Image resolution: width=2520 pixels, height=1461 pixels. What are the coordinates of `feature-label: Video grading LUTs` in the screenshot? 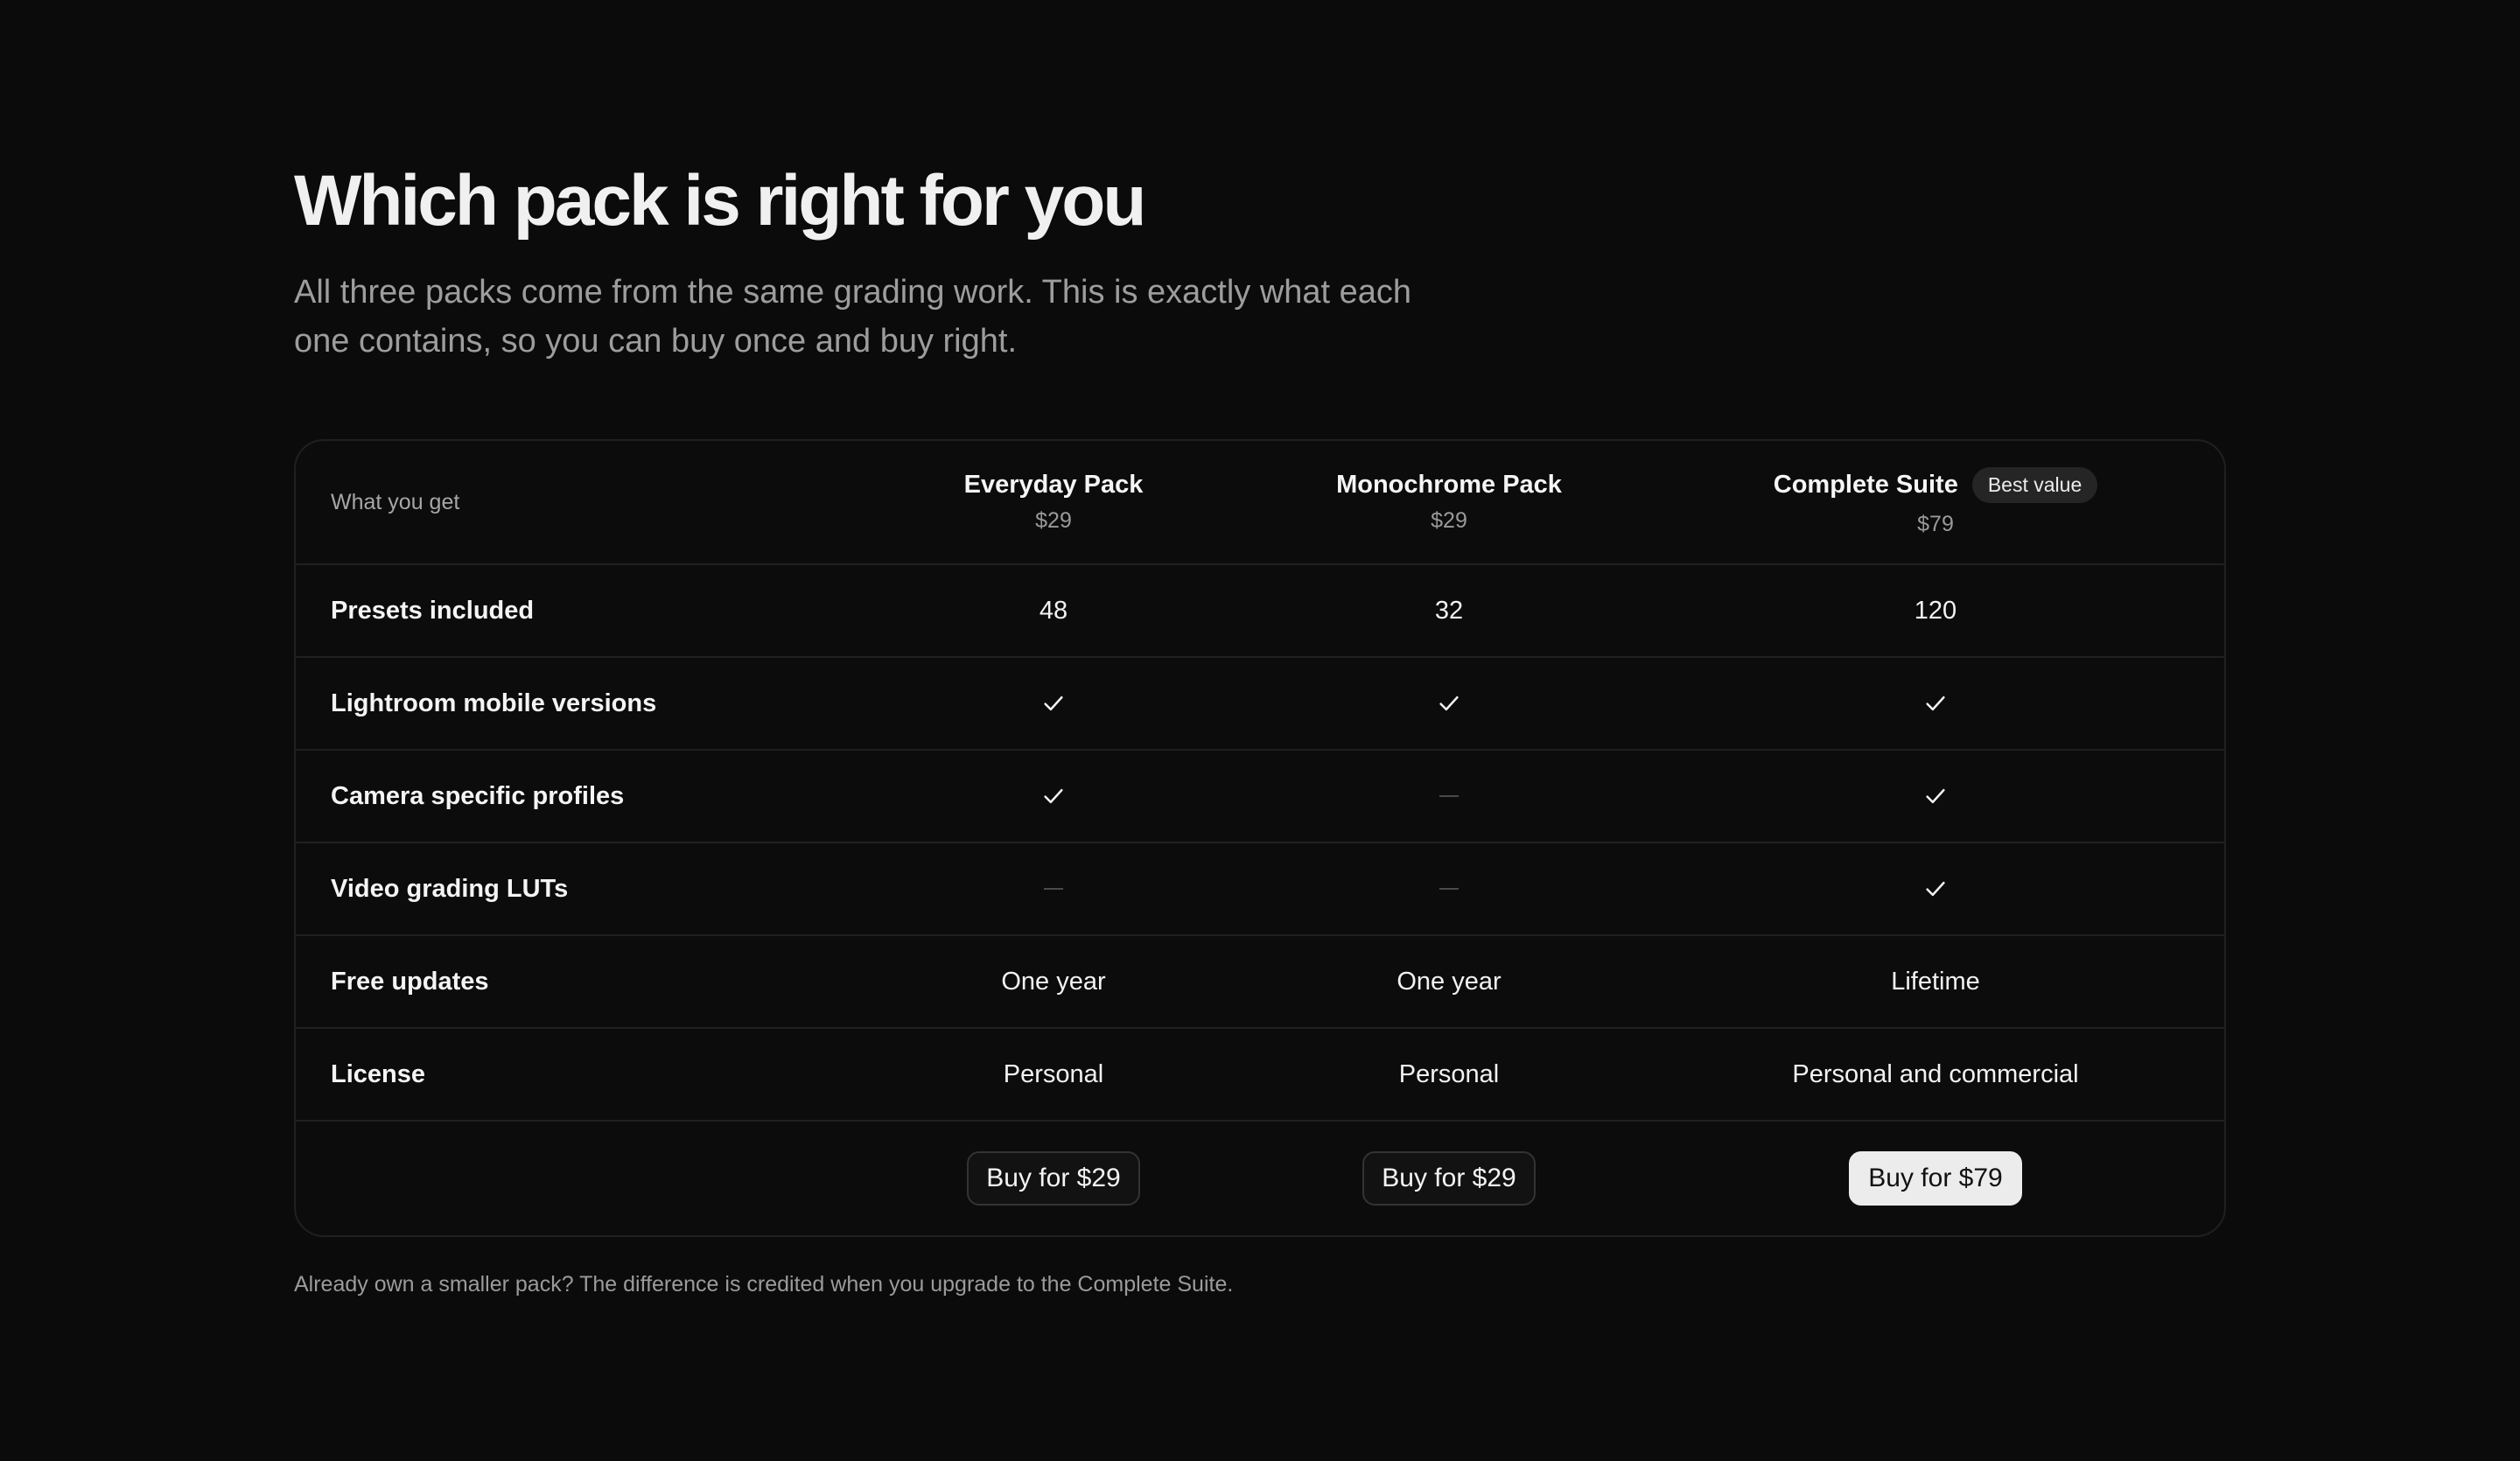 It's located at (450, 889).